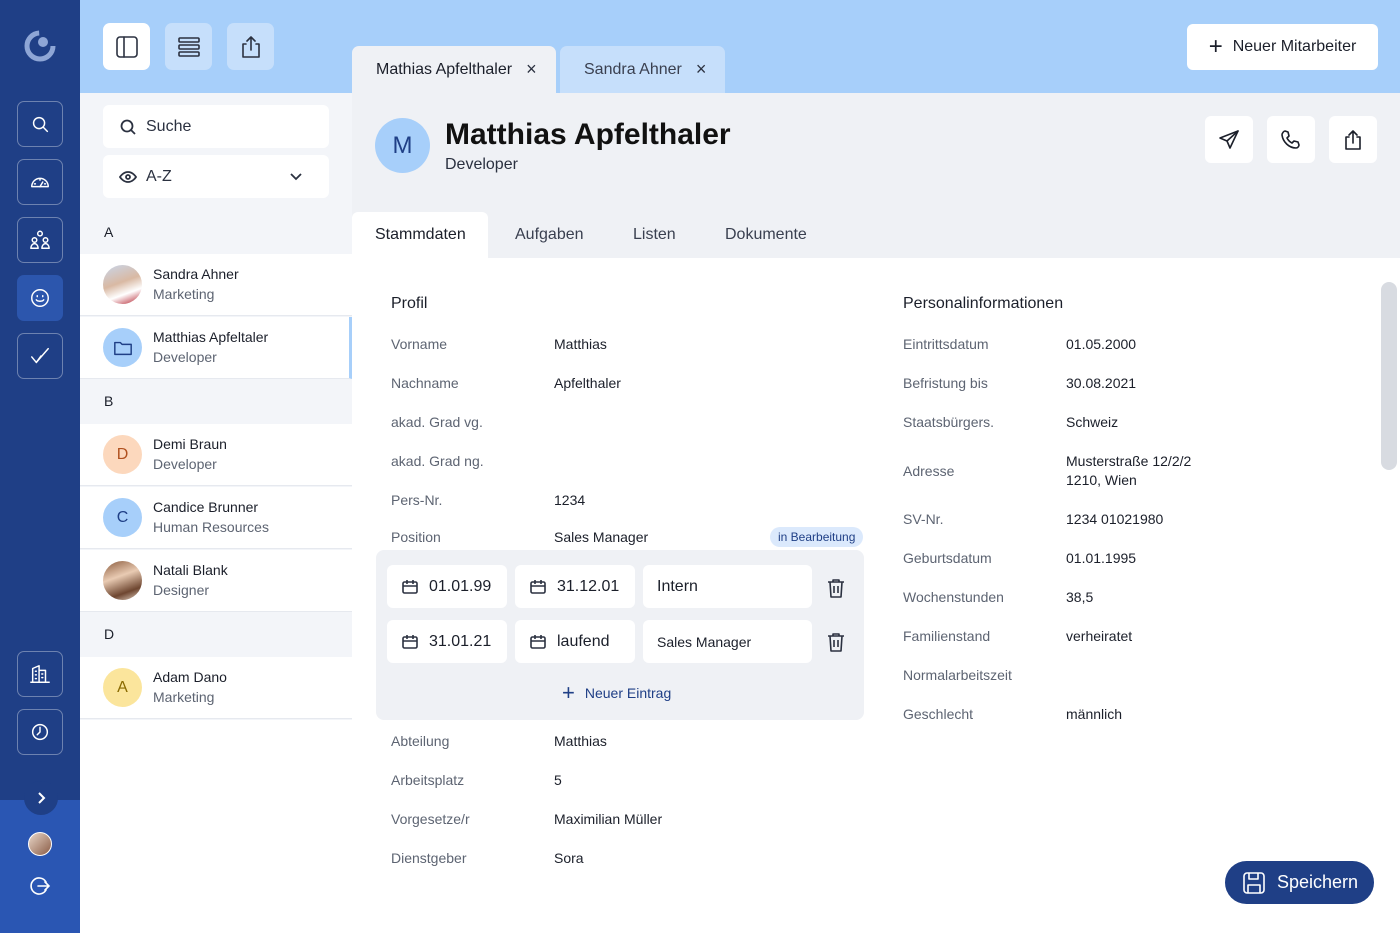 This screenshot has height=933, width=1400. I want to click on building-icon, so click(40, 674).